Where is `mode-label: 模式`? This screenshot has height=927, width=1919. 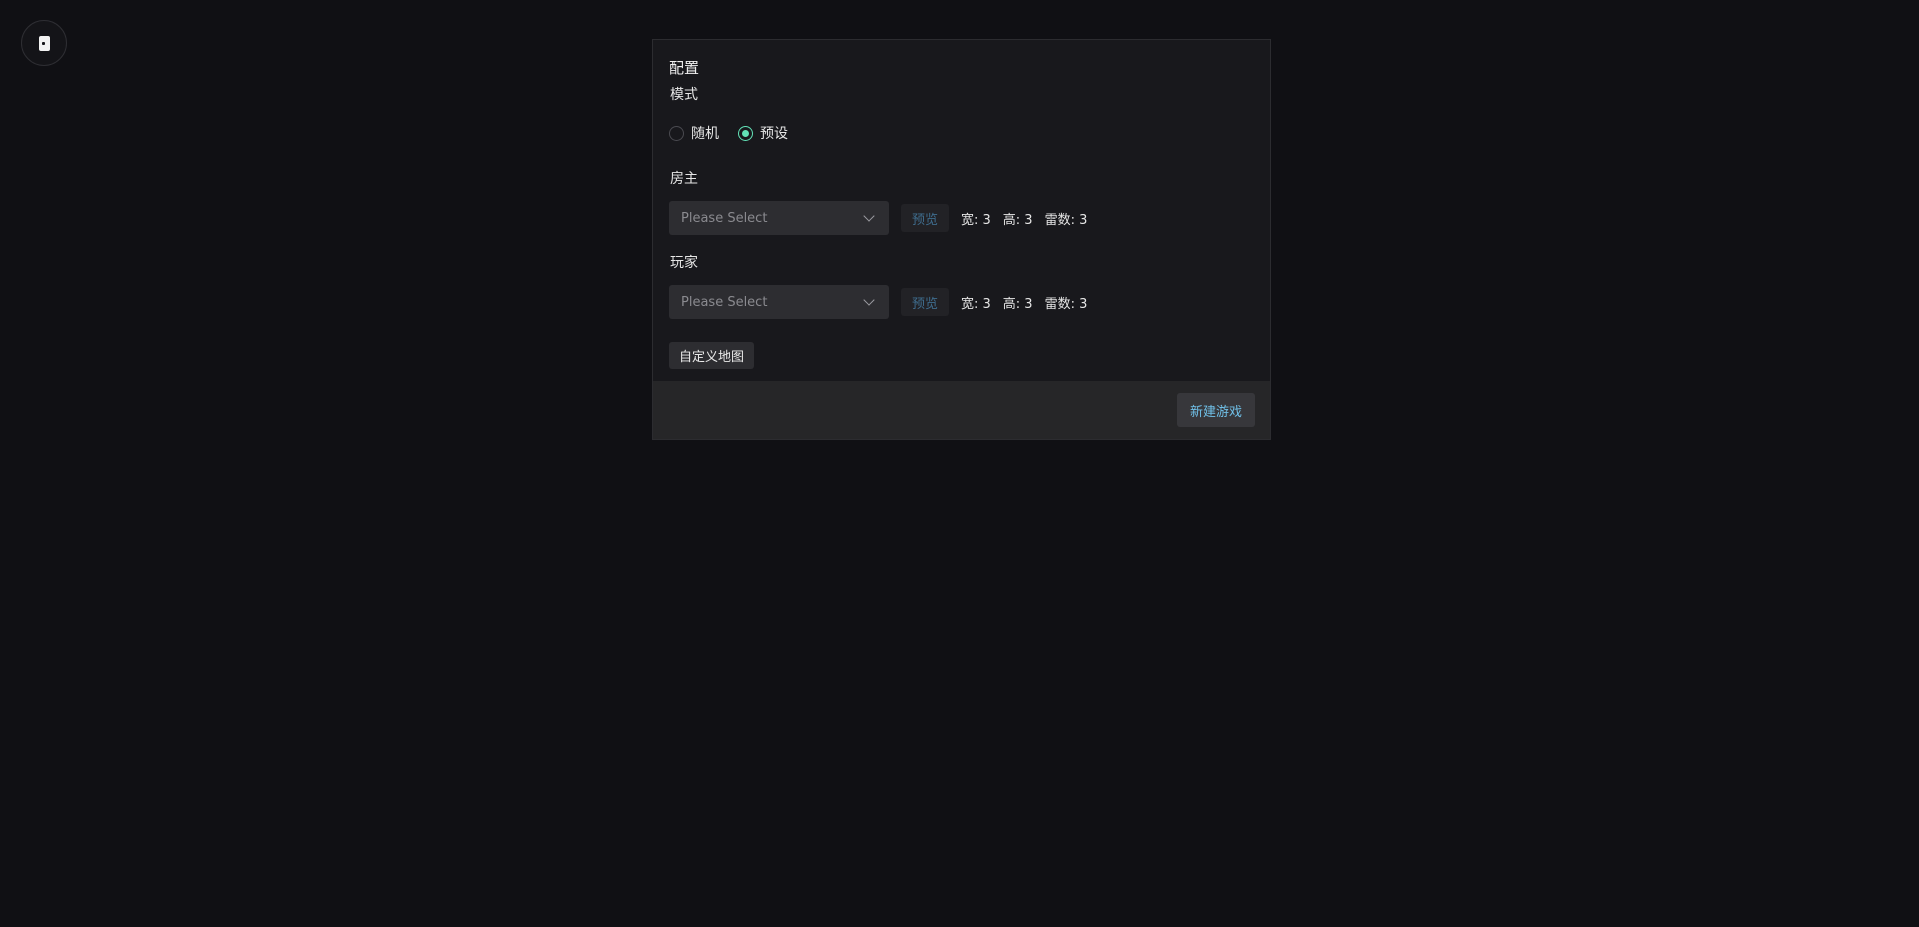
mode-label: 模式 is located at coordinates (684, 95).